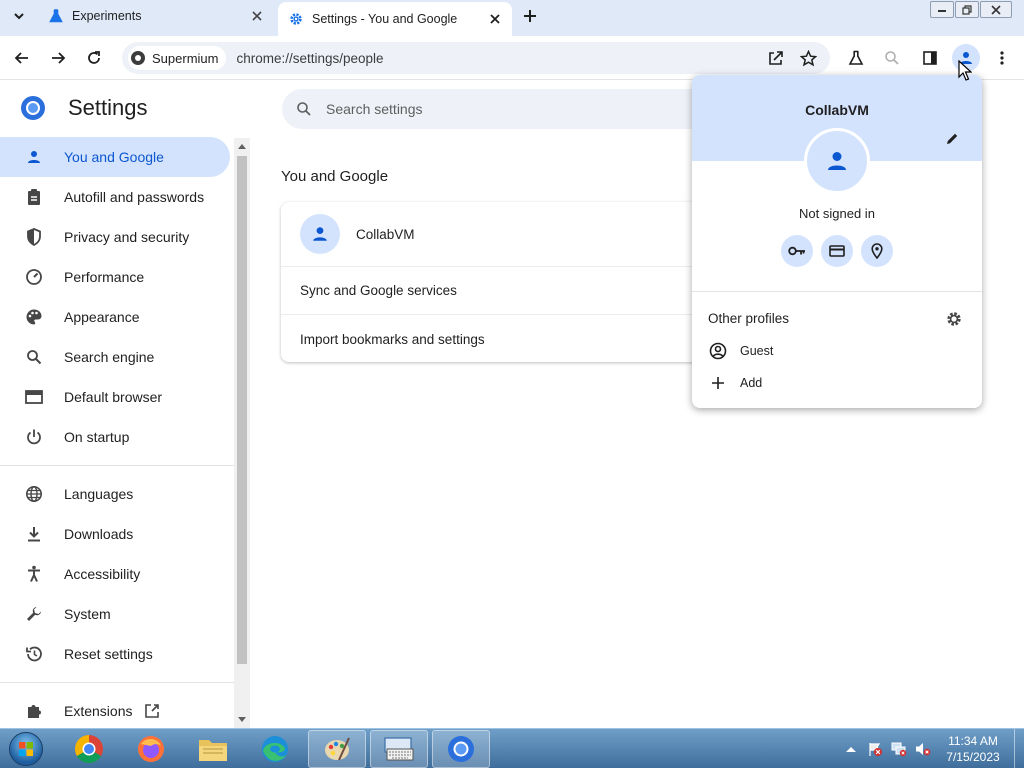 This screenshot has width=1024, height=768. What do you see at coordinates (496, 338) in the screenshot?
I see `import-bookmarks-row: Import bookmarks and settings` at bounding box center [496, 338].